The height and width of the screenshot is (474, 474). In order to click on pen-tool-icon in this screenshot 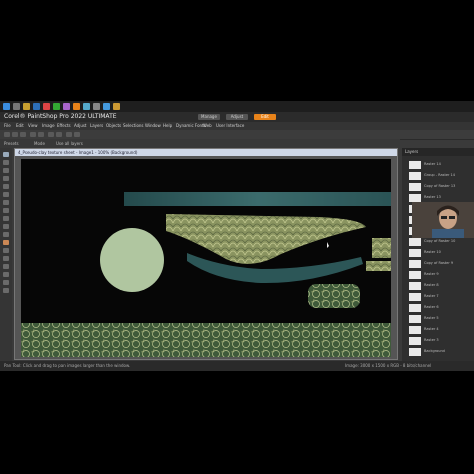, I will do `click(6, 282)`.